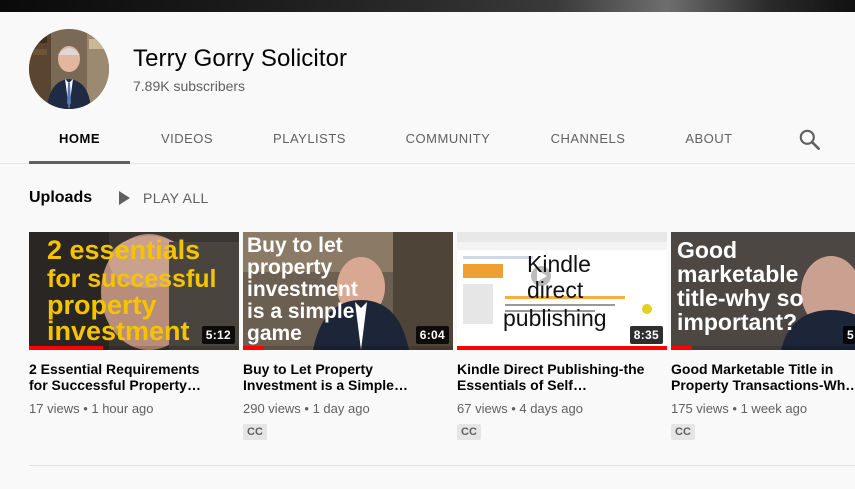  What do you see at coordinates (124, 198) in the screenshot?
I see `play-icon` at bounding box center [124, 198].